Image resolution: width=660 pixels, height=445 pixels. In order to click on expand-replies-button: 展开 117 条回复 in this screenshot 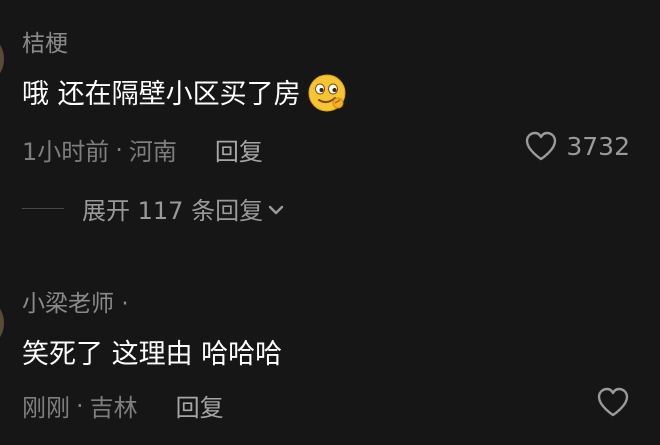, I will do `click(153, 208)`.